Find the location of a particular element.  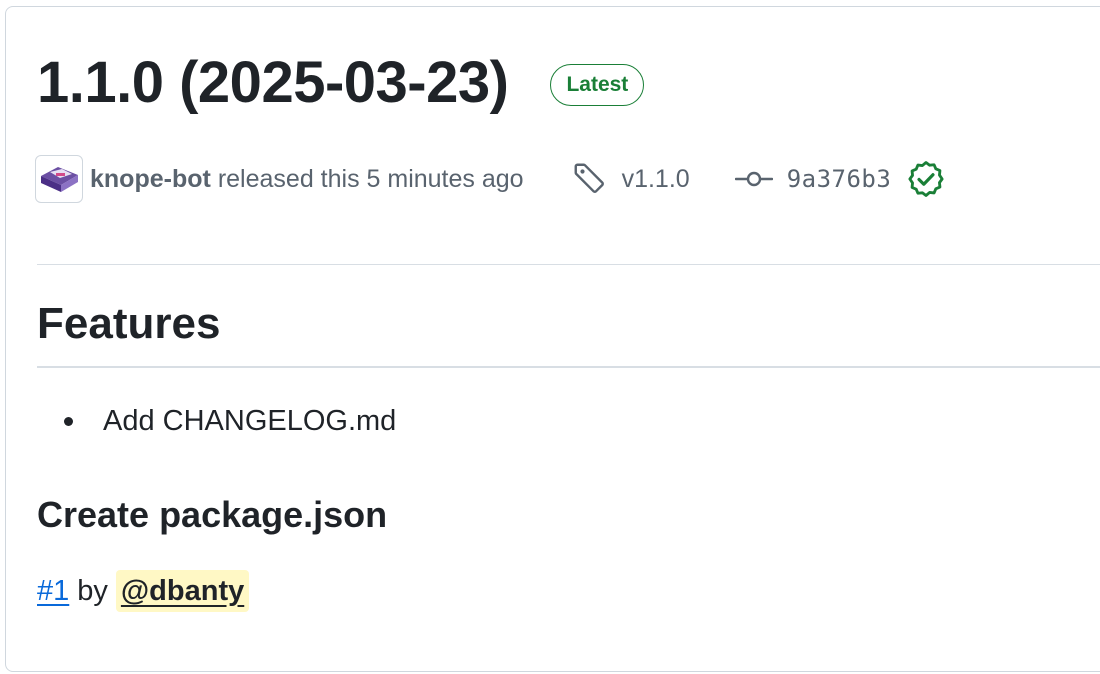

features-heading: Features is located at coordinates (129, 323).